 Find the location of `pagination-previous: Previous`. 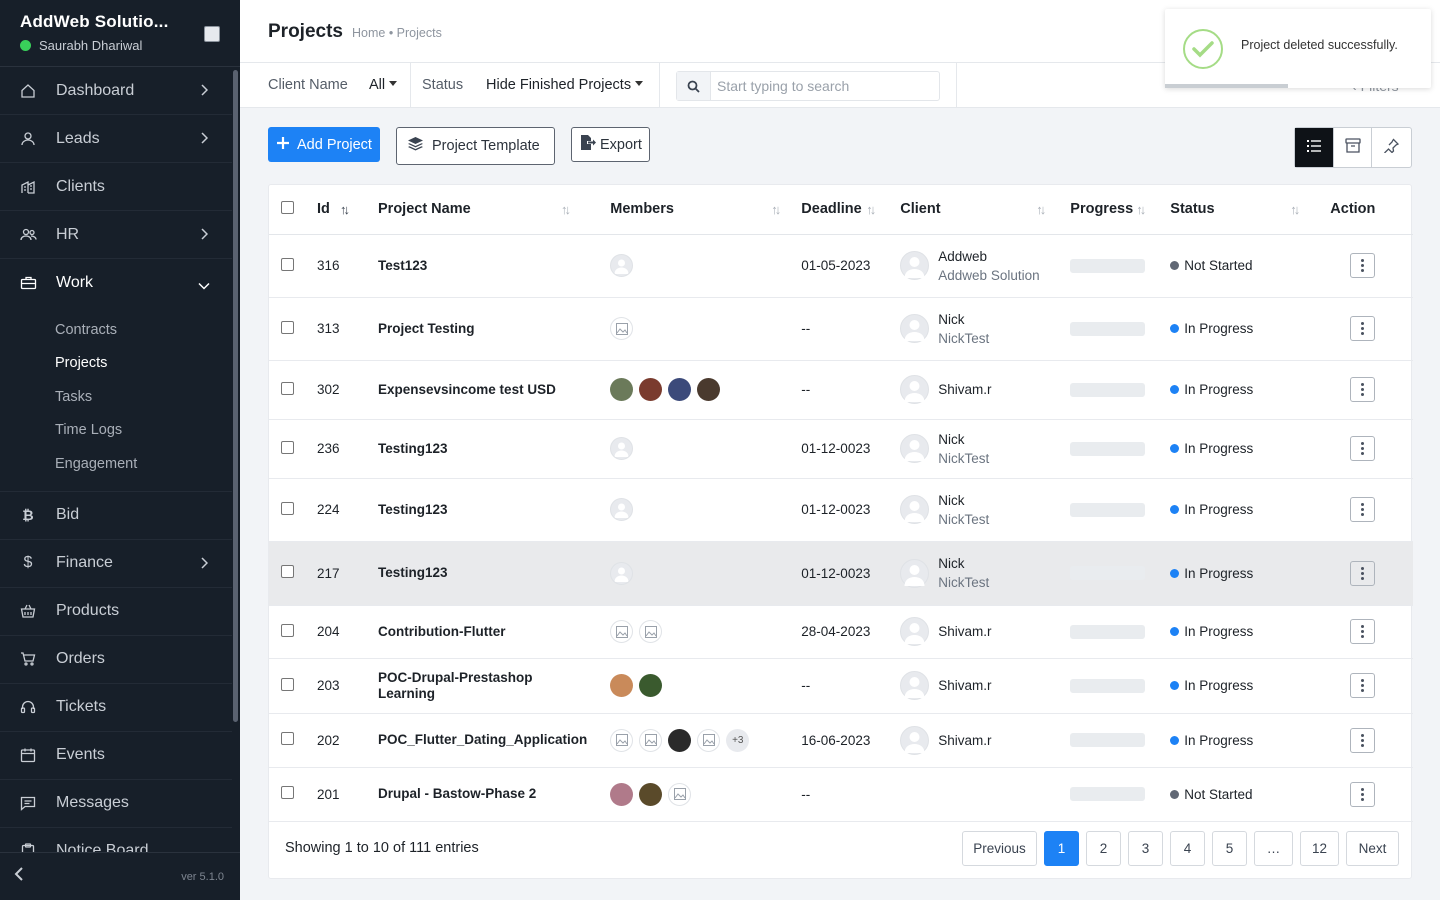

pagination-previous: Previous is located at coordinates (999, 848).